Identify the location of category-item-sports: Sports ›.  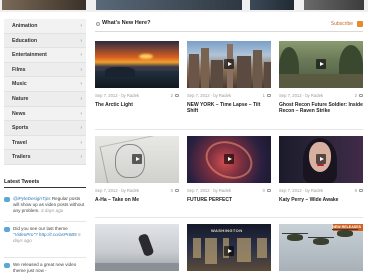
(45, 128).